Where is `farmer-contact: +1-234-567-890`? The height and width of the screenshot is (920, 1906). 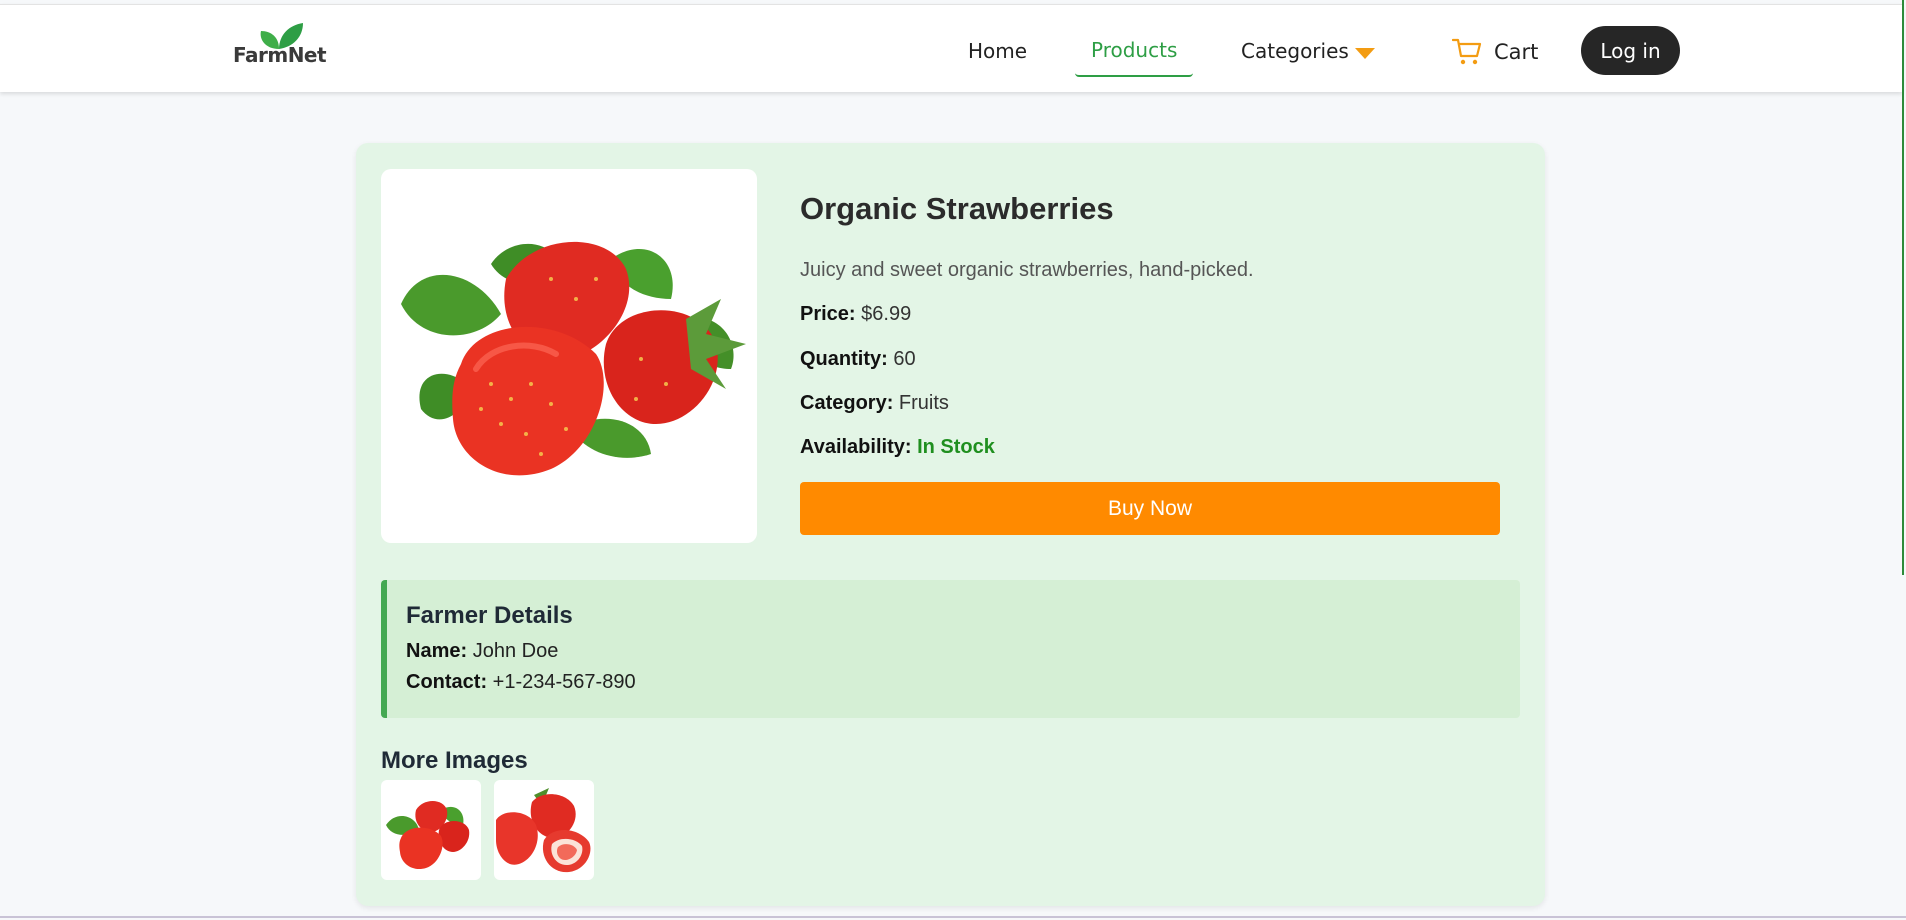 farmer-contact: +1-234-567-890 is located at coordinates (564, 682).